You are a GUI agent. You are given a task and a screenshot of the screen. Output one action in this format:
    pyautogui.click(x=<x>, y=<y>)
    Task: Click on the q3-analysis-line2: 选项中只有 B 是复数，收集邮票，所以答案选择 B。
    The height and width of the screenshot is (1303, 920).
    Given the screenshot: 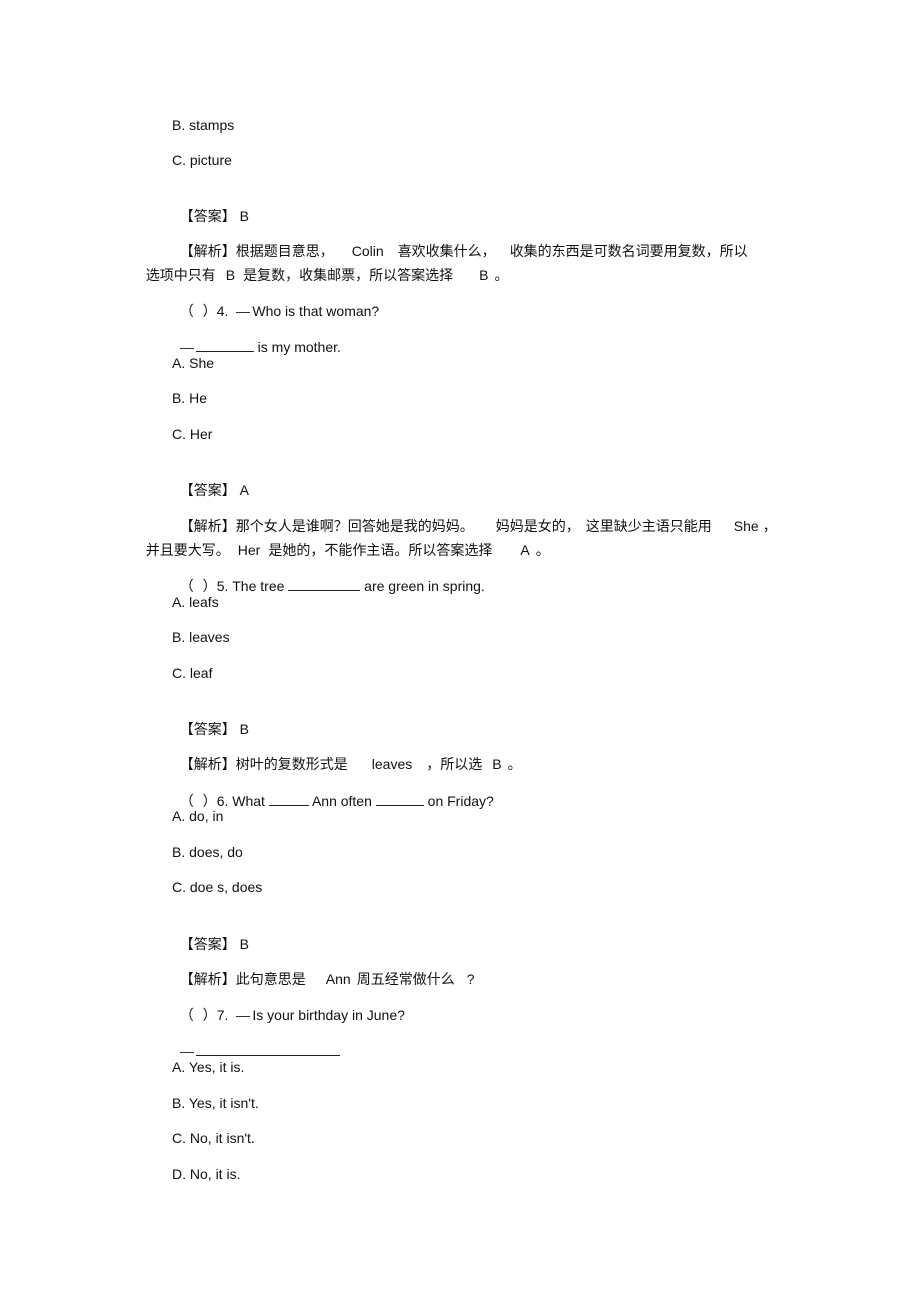 What is the action you would take?
    pyautogui.click(x=323, y=264)
    